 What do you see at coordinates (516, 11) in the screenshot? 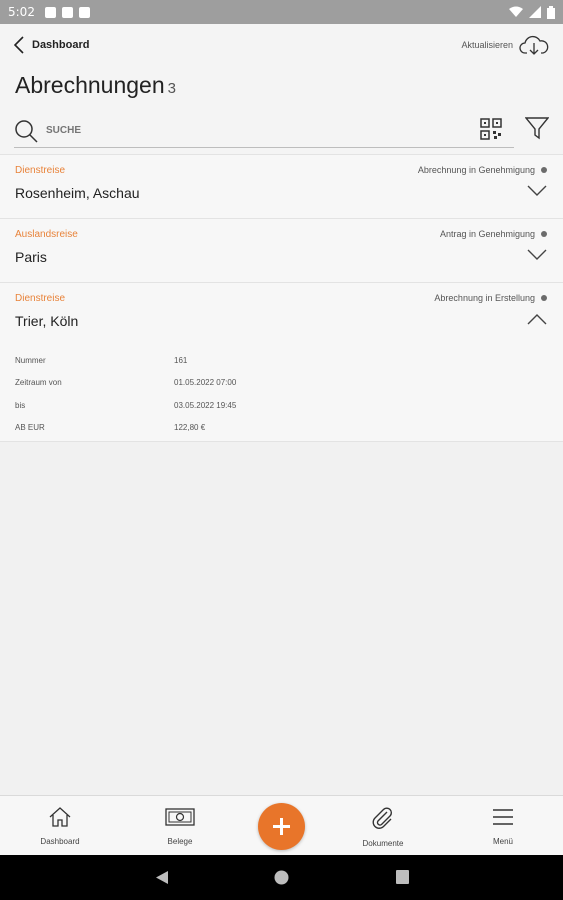
I see `wifi-icon` at bounding box center [516, 11].